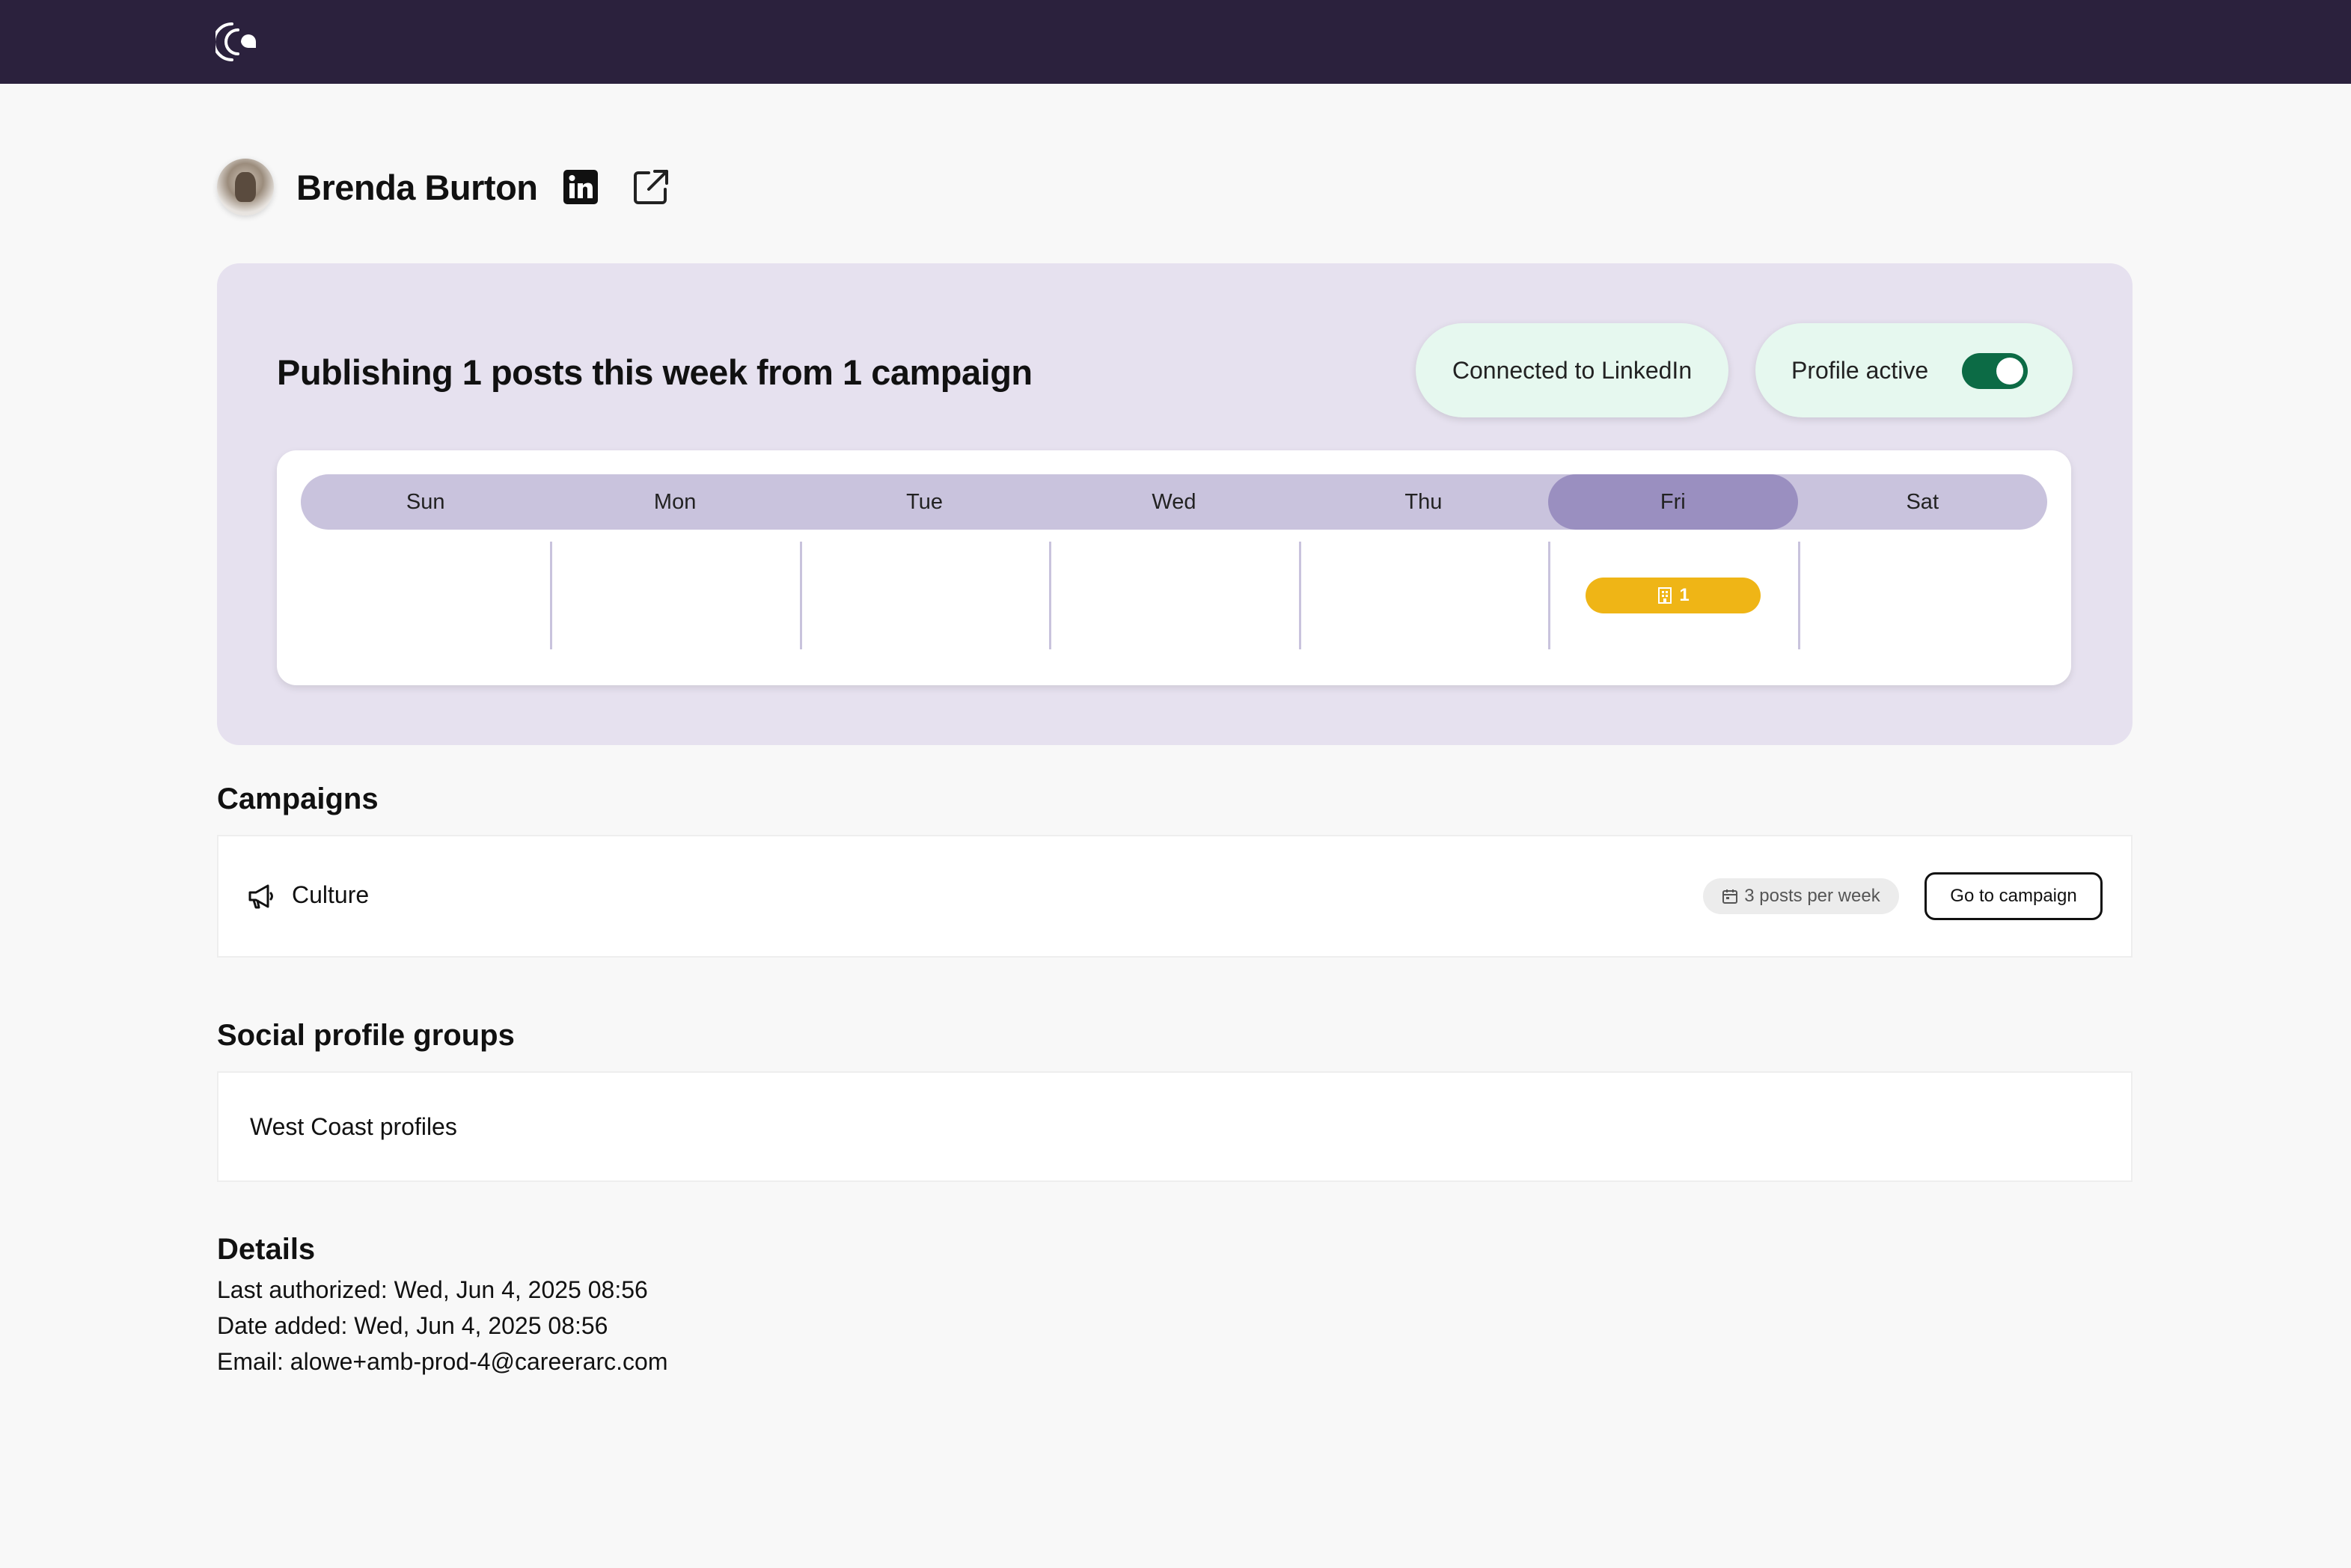  I want to click on posting-frequency-badge: 3 posts per week, so click(1801, 896).